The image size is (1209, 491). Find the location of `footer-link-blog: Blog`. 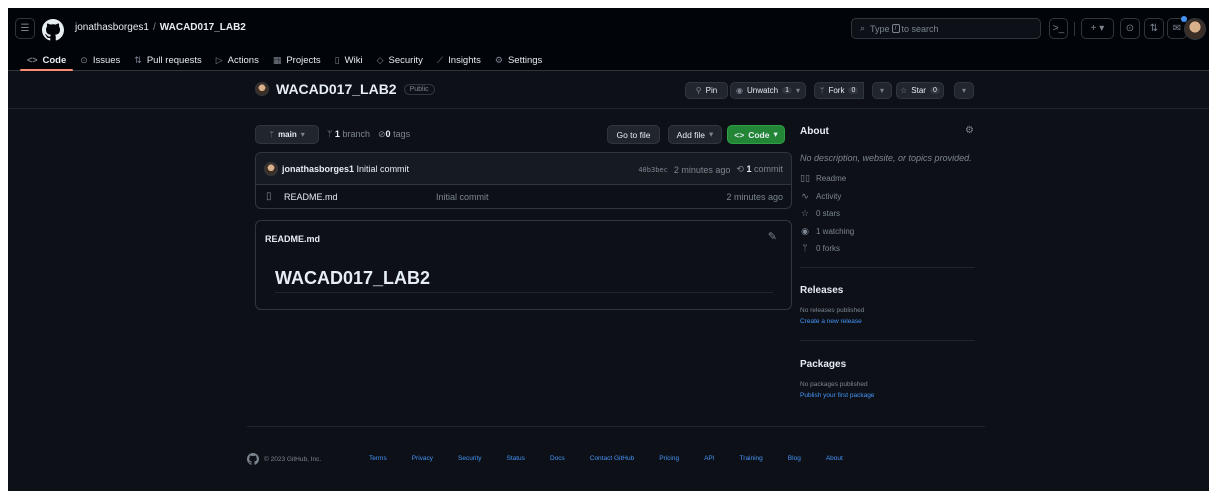

footer-link-blog: Blog is located at coordinates (794, 458).